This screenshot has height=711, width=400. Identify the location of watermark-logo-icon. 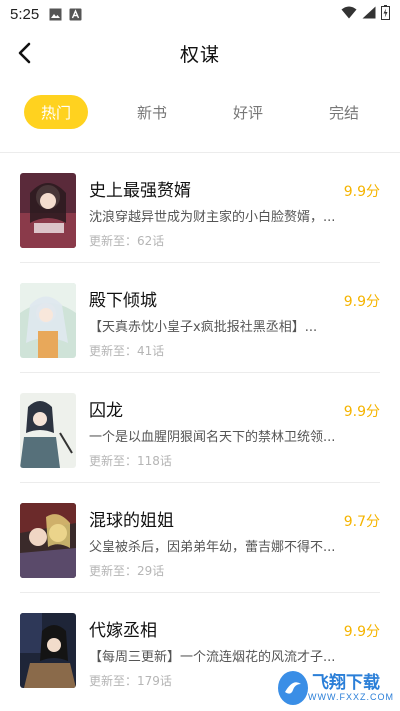
(293, 688).